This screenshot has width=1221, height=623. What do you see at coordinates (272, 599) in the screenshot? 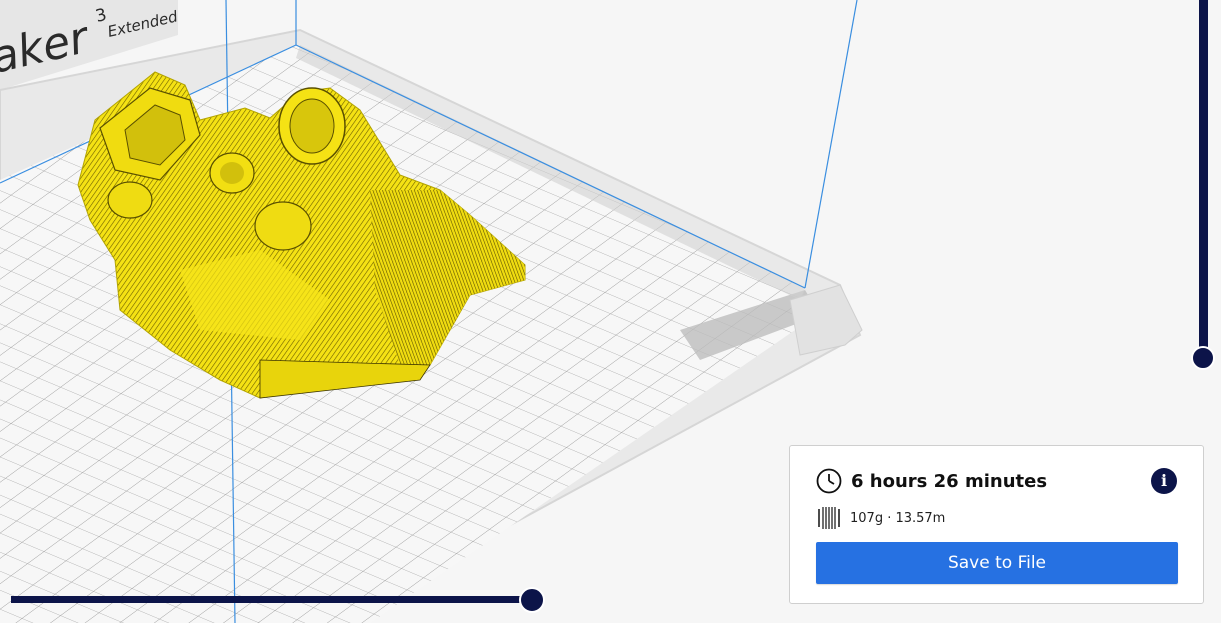
I see `path-slider-track` at bounding box center [272, 599].